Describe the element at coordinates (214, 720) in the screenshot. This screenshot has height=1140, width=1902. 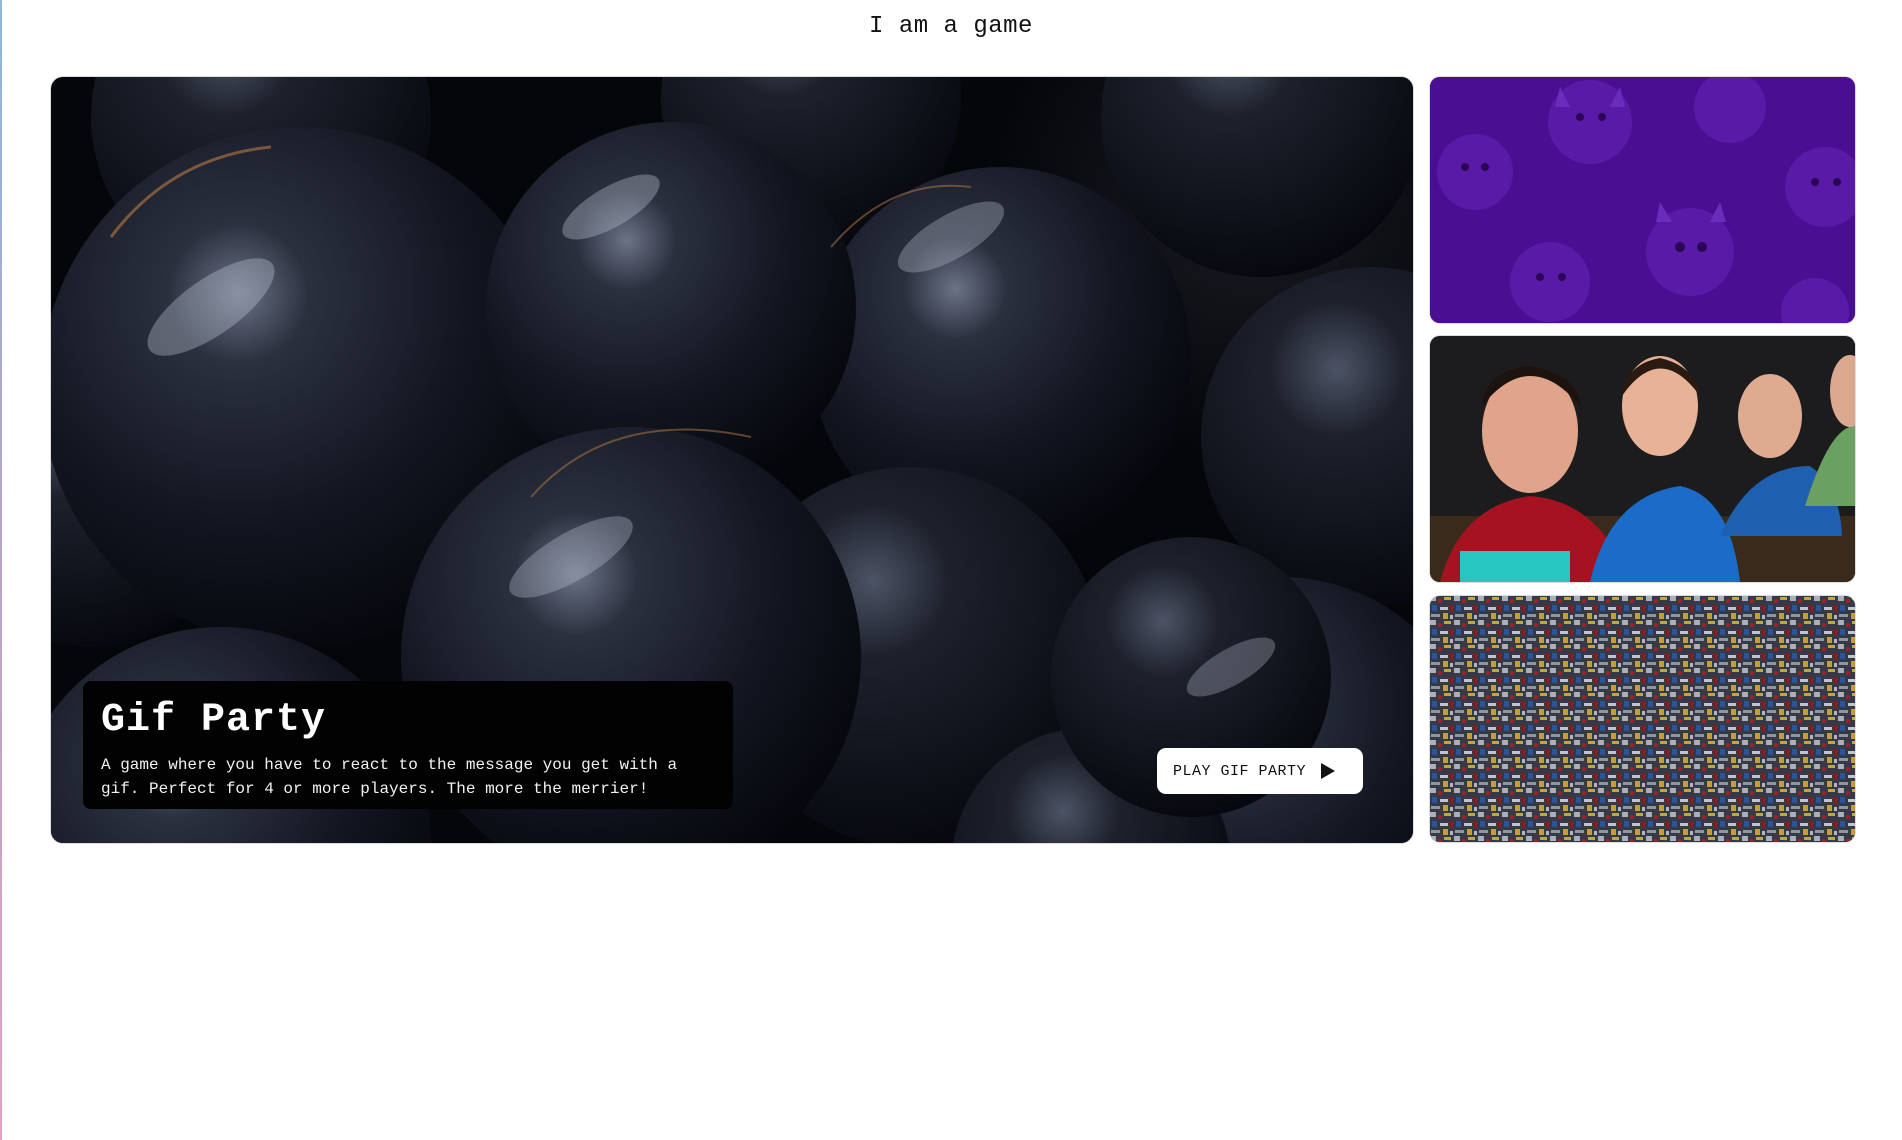
I see `game-title: Gif Party` at that location.